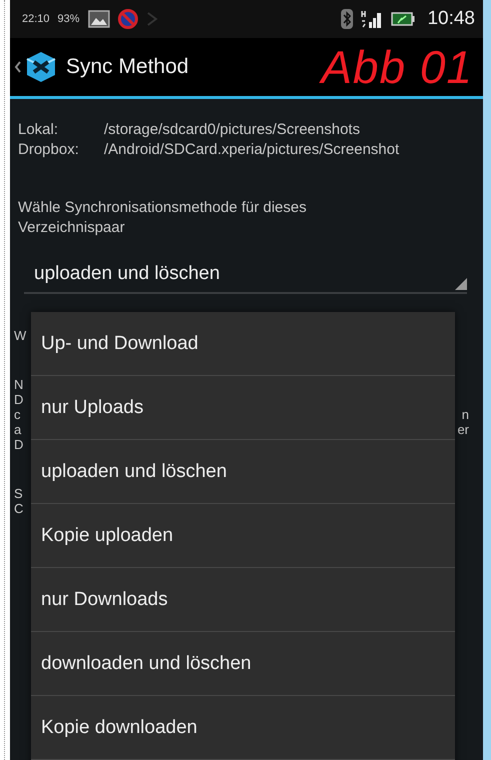  What do you see at coordinates (127, 67) in the screenshot?
I see `screen-title: Sync Method` at bounding box center [127, 67].